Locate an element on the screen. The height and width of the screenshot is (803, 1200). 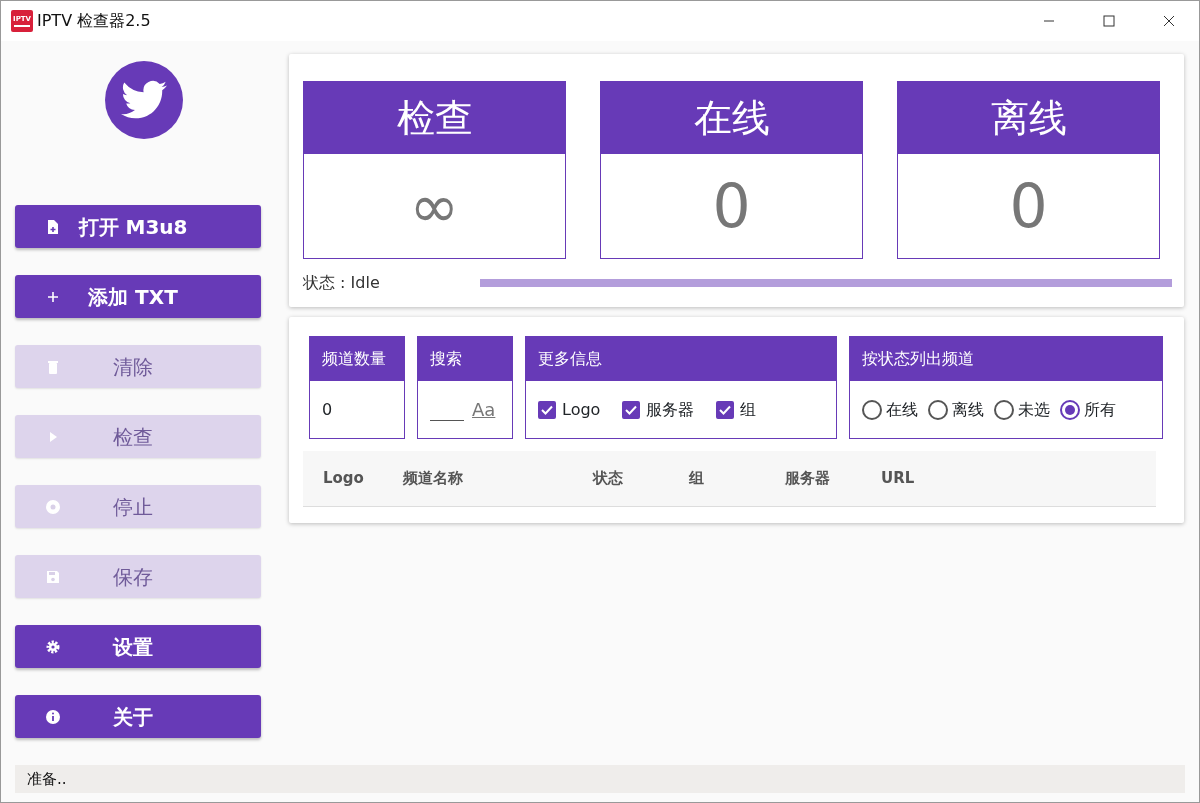
column-header: 频道名称 is located at coordinates (433, 479).